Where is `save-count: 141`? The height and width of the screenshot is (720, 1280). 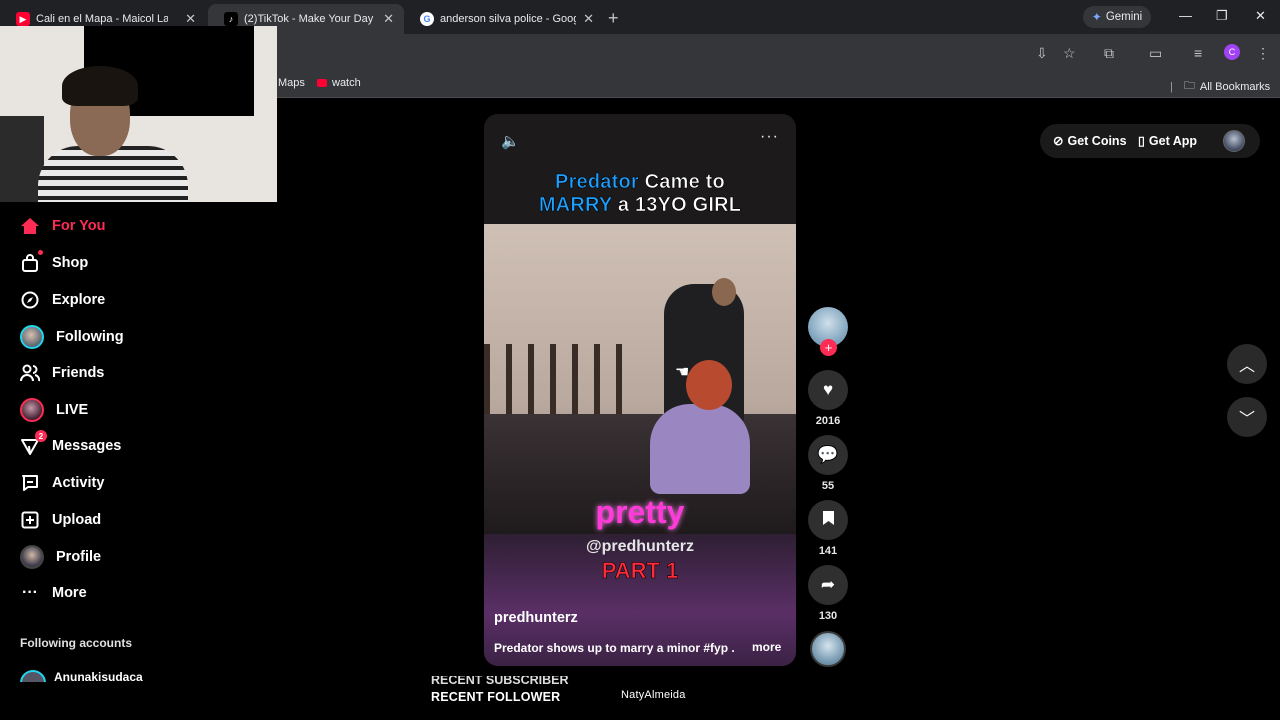
save-count: 141 is located at coordinates (828, 551).